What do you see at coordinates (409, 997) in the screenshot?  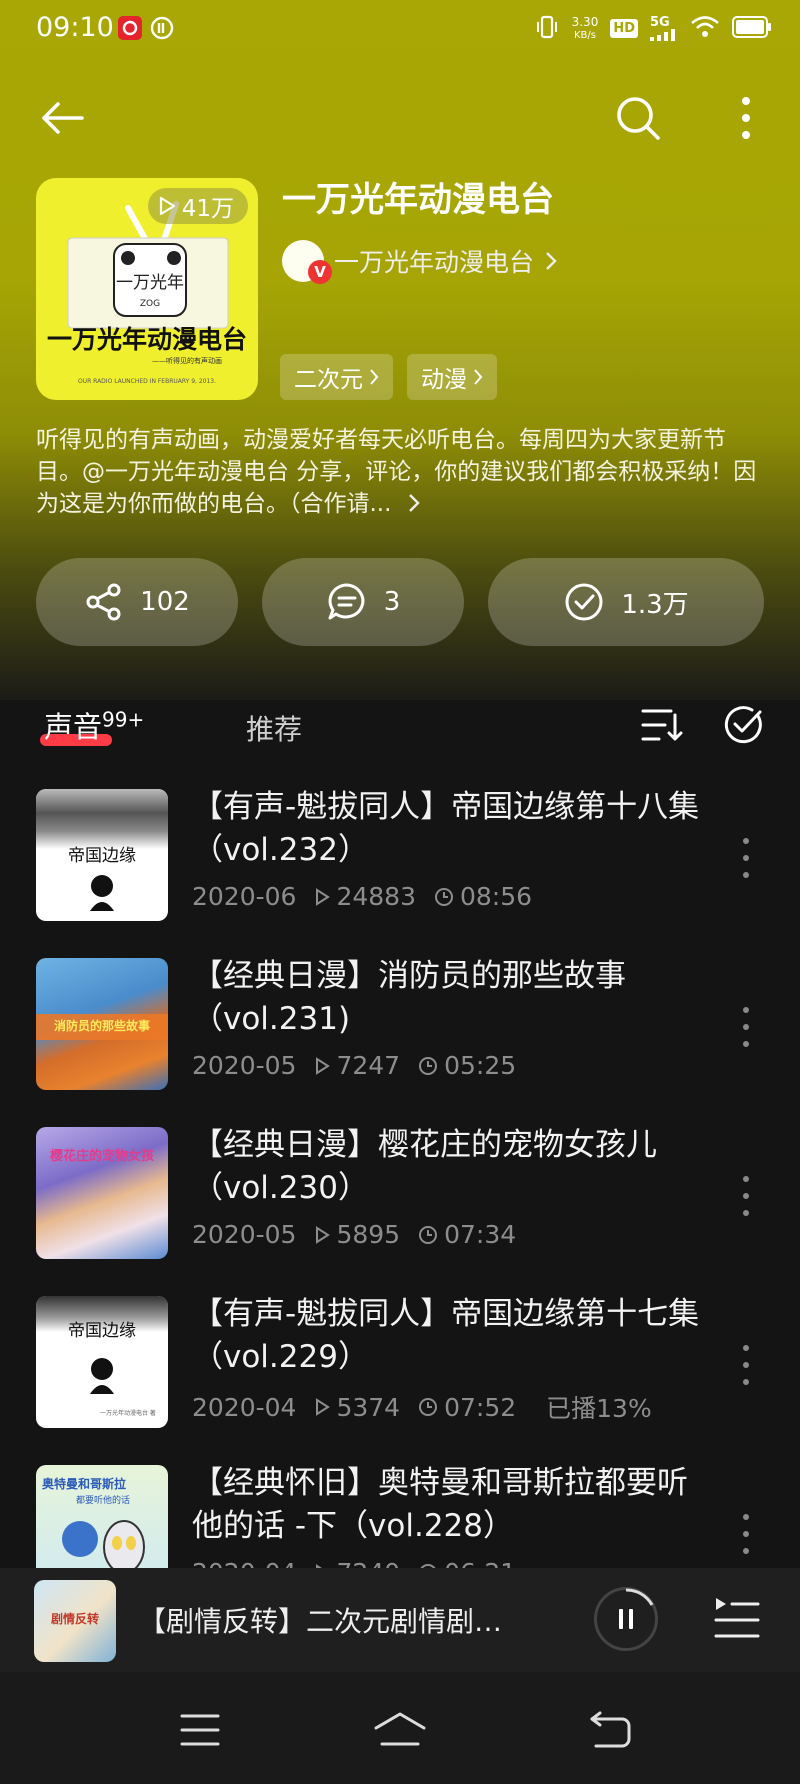 I see `episode-title: 【经典日漫】消防员的那些故事（vol.231)` at bounding box center [409, 997].